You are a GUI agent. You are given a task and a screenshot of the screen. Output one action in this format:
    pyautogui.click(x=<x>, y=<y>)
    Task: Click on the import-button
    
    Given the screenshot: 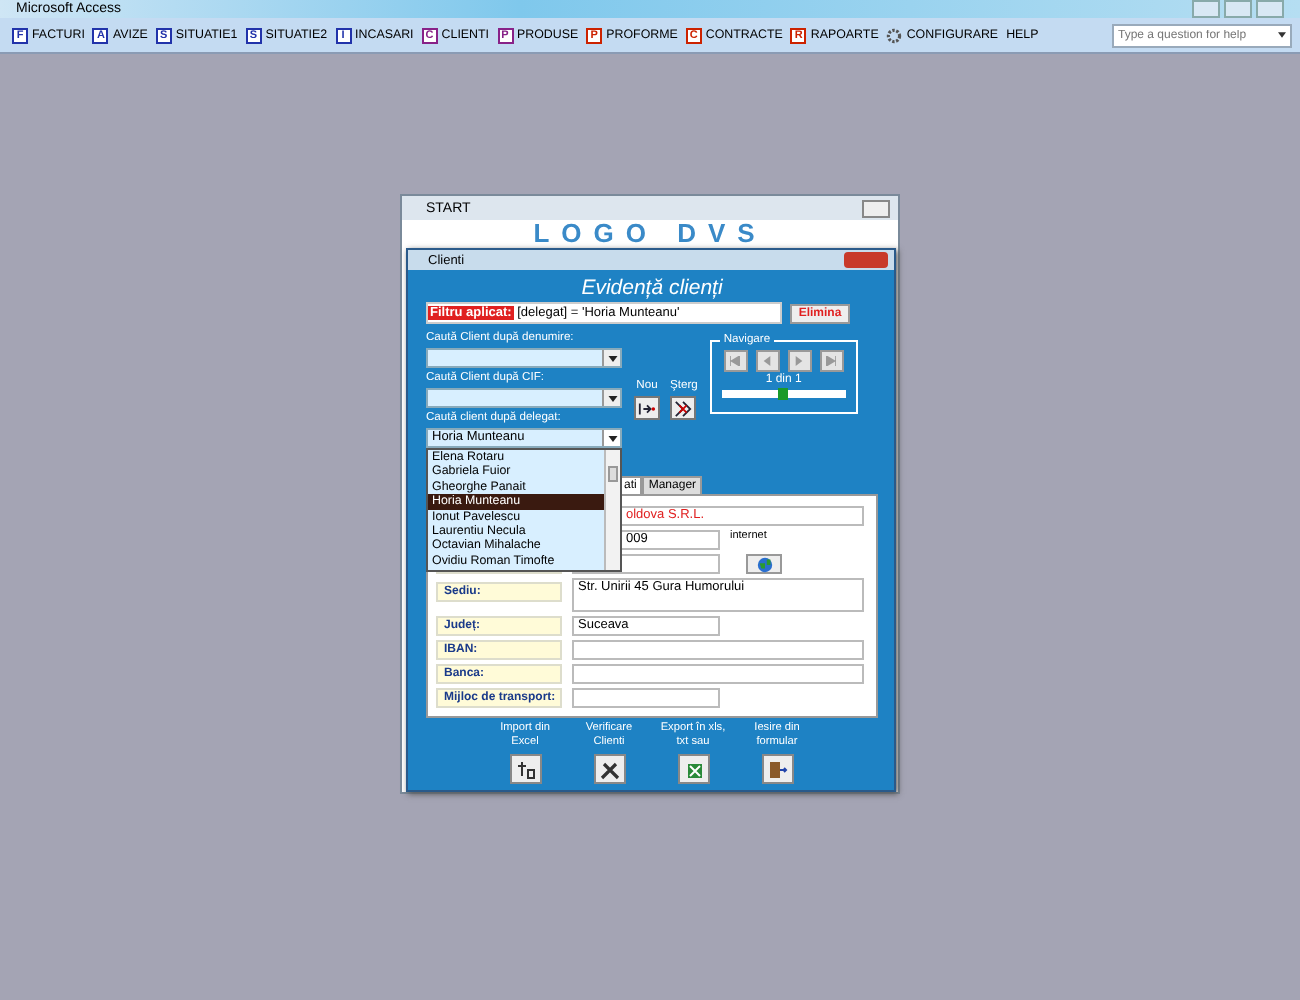 What is the action you would take?
    pyautogui.click(x=525, y=769)
    